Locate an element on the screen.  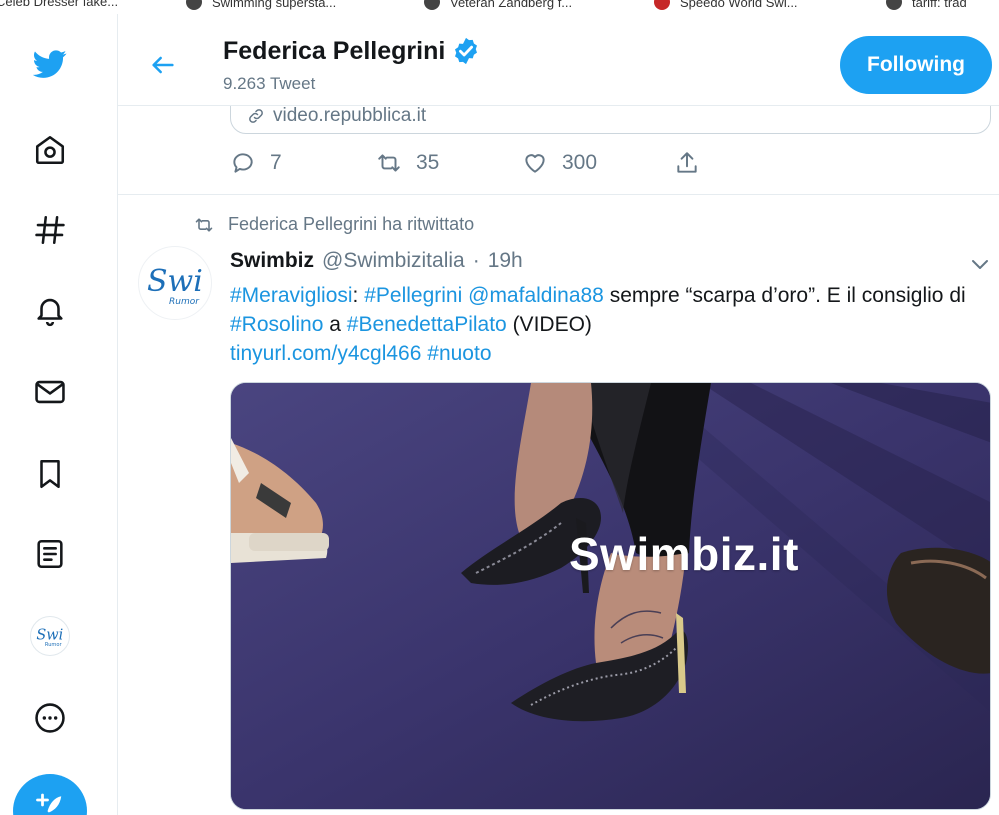
sidebar-nav: Swi Rumor is located at coordinates (59, 414).